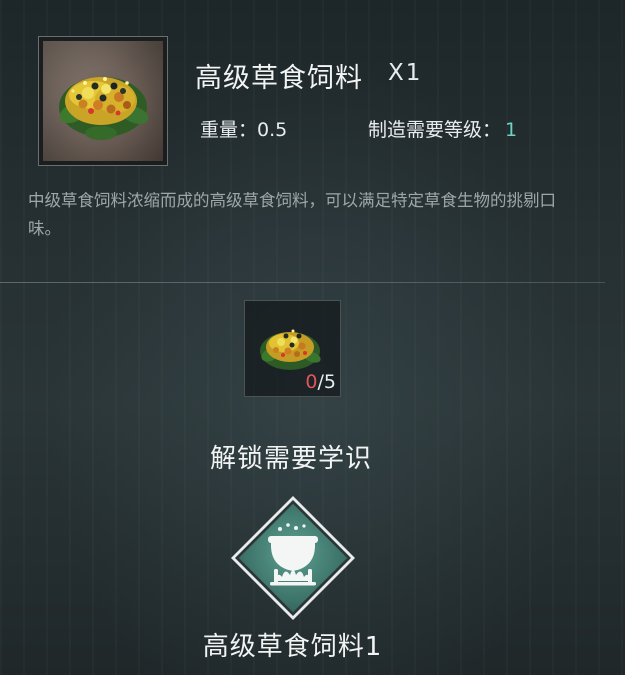 This screenshot has height=675, width=625. I want to click on ingredient-need: 5, so click(329, 382).